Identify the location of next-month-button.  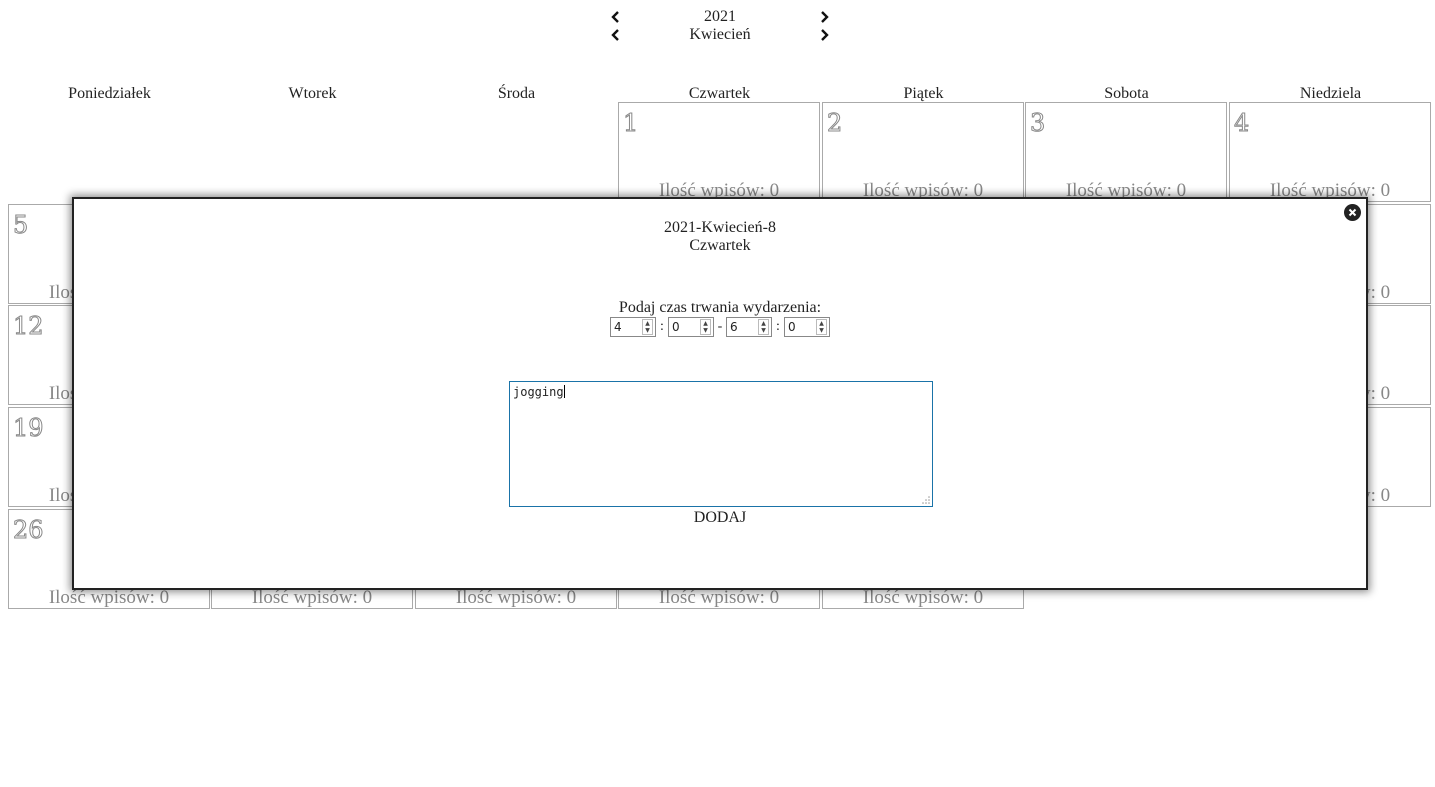
(824, 35).